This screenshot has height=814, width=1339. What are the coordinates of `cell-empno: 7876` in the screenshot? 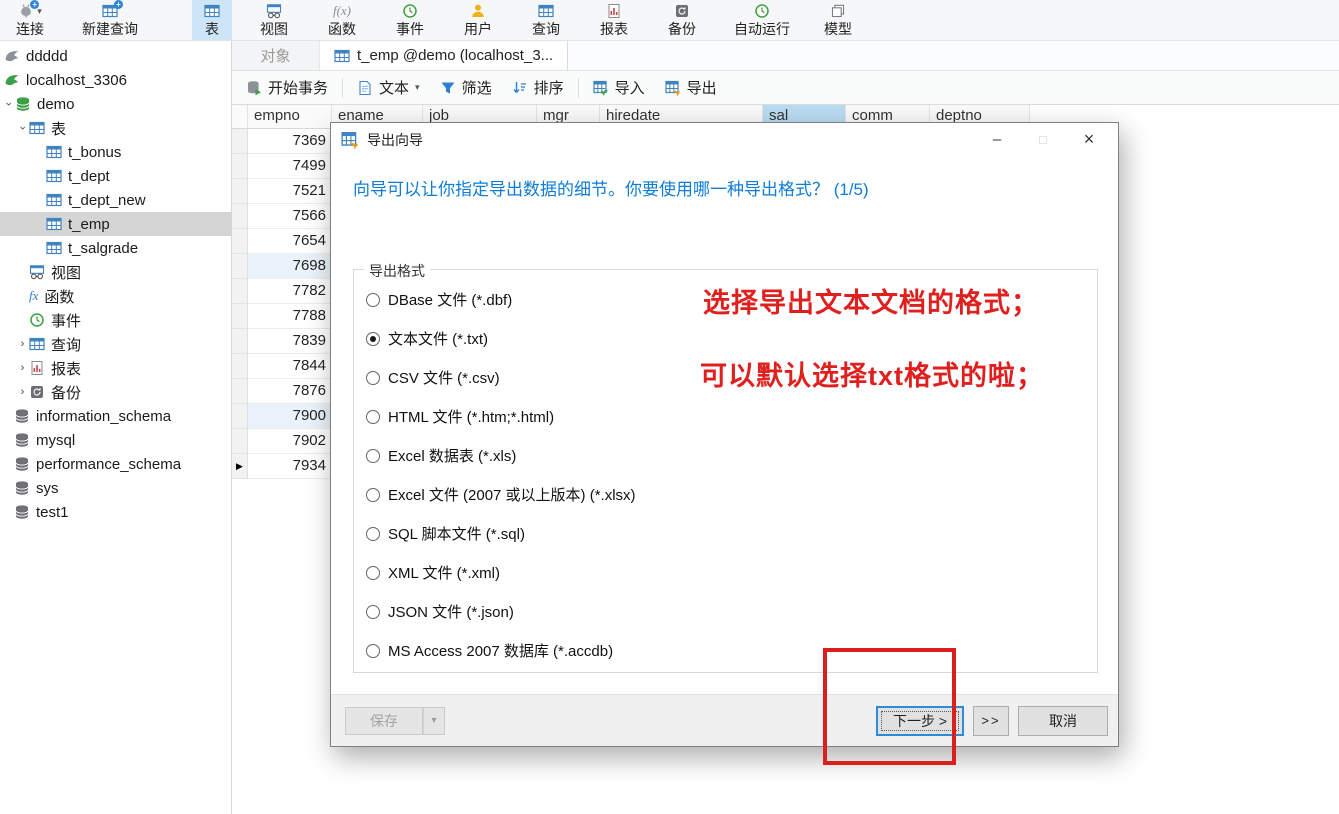 It's located at (290, 391).